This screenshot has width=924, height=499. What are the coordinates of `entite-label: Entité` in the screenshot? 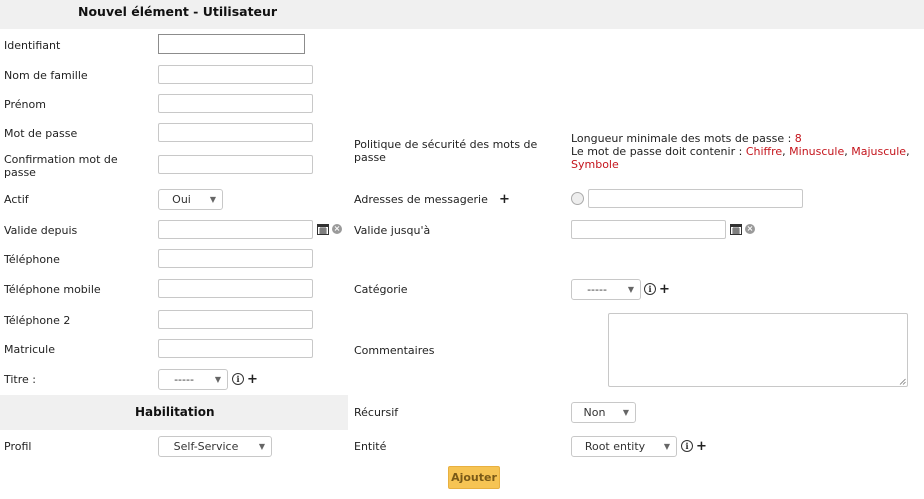 It's located at (370, 446).